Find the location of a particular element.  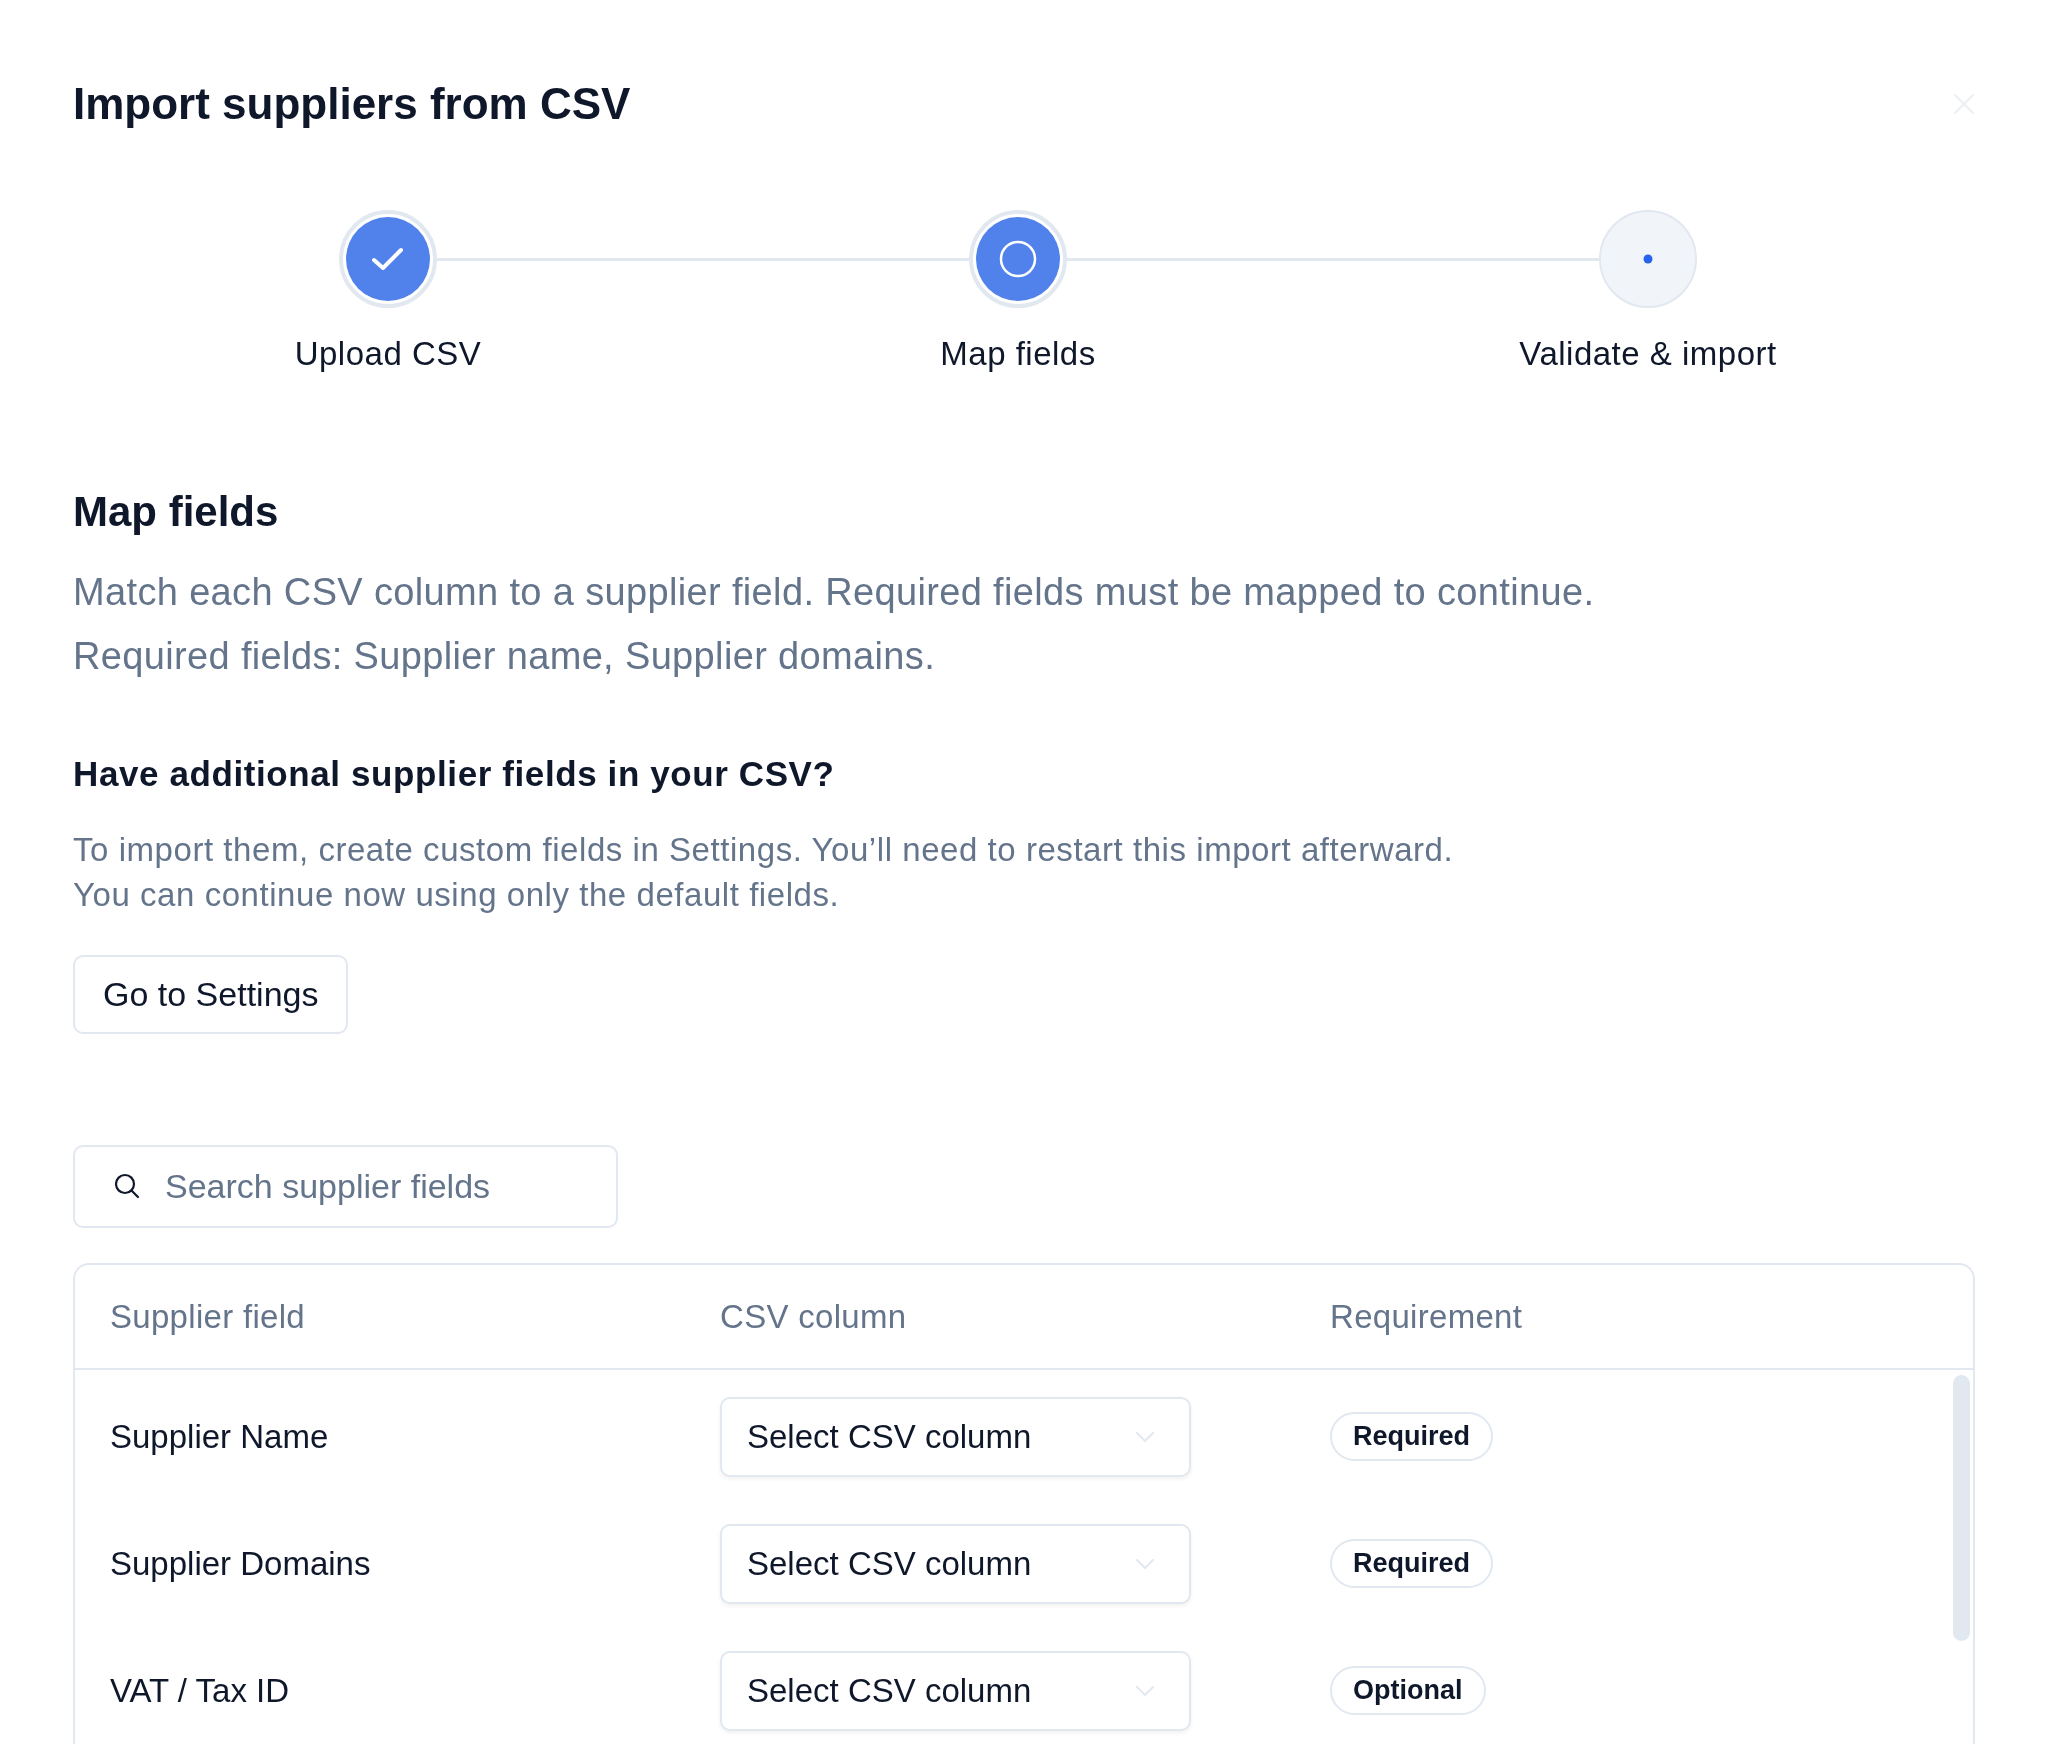

help-text: To import them, create custom fields in Settings. You’ll need to restart this import afterward. is located at coordinates (763, 850).